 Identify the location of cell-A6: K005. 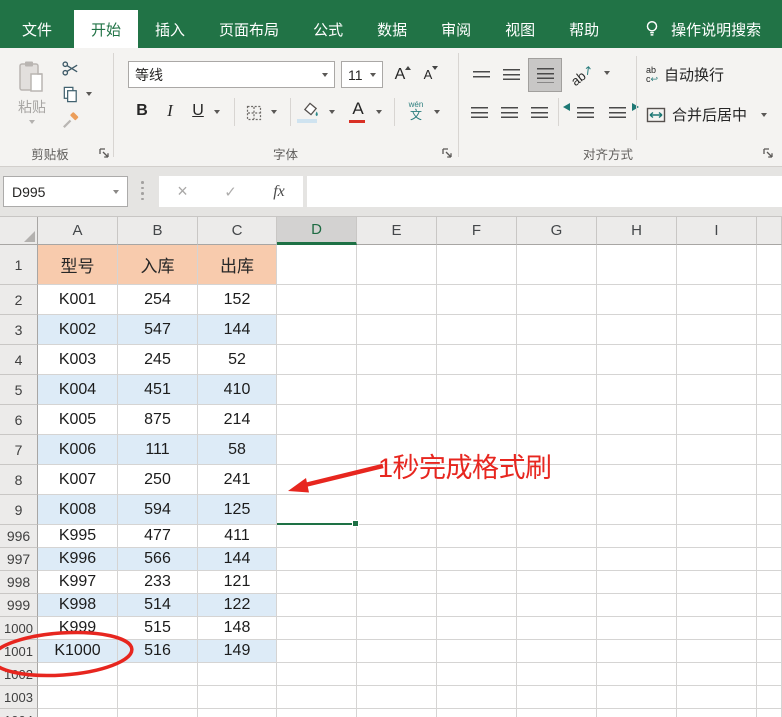
(78, 420).